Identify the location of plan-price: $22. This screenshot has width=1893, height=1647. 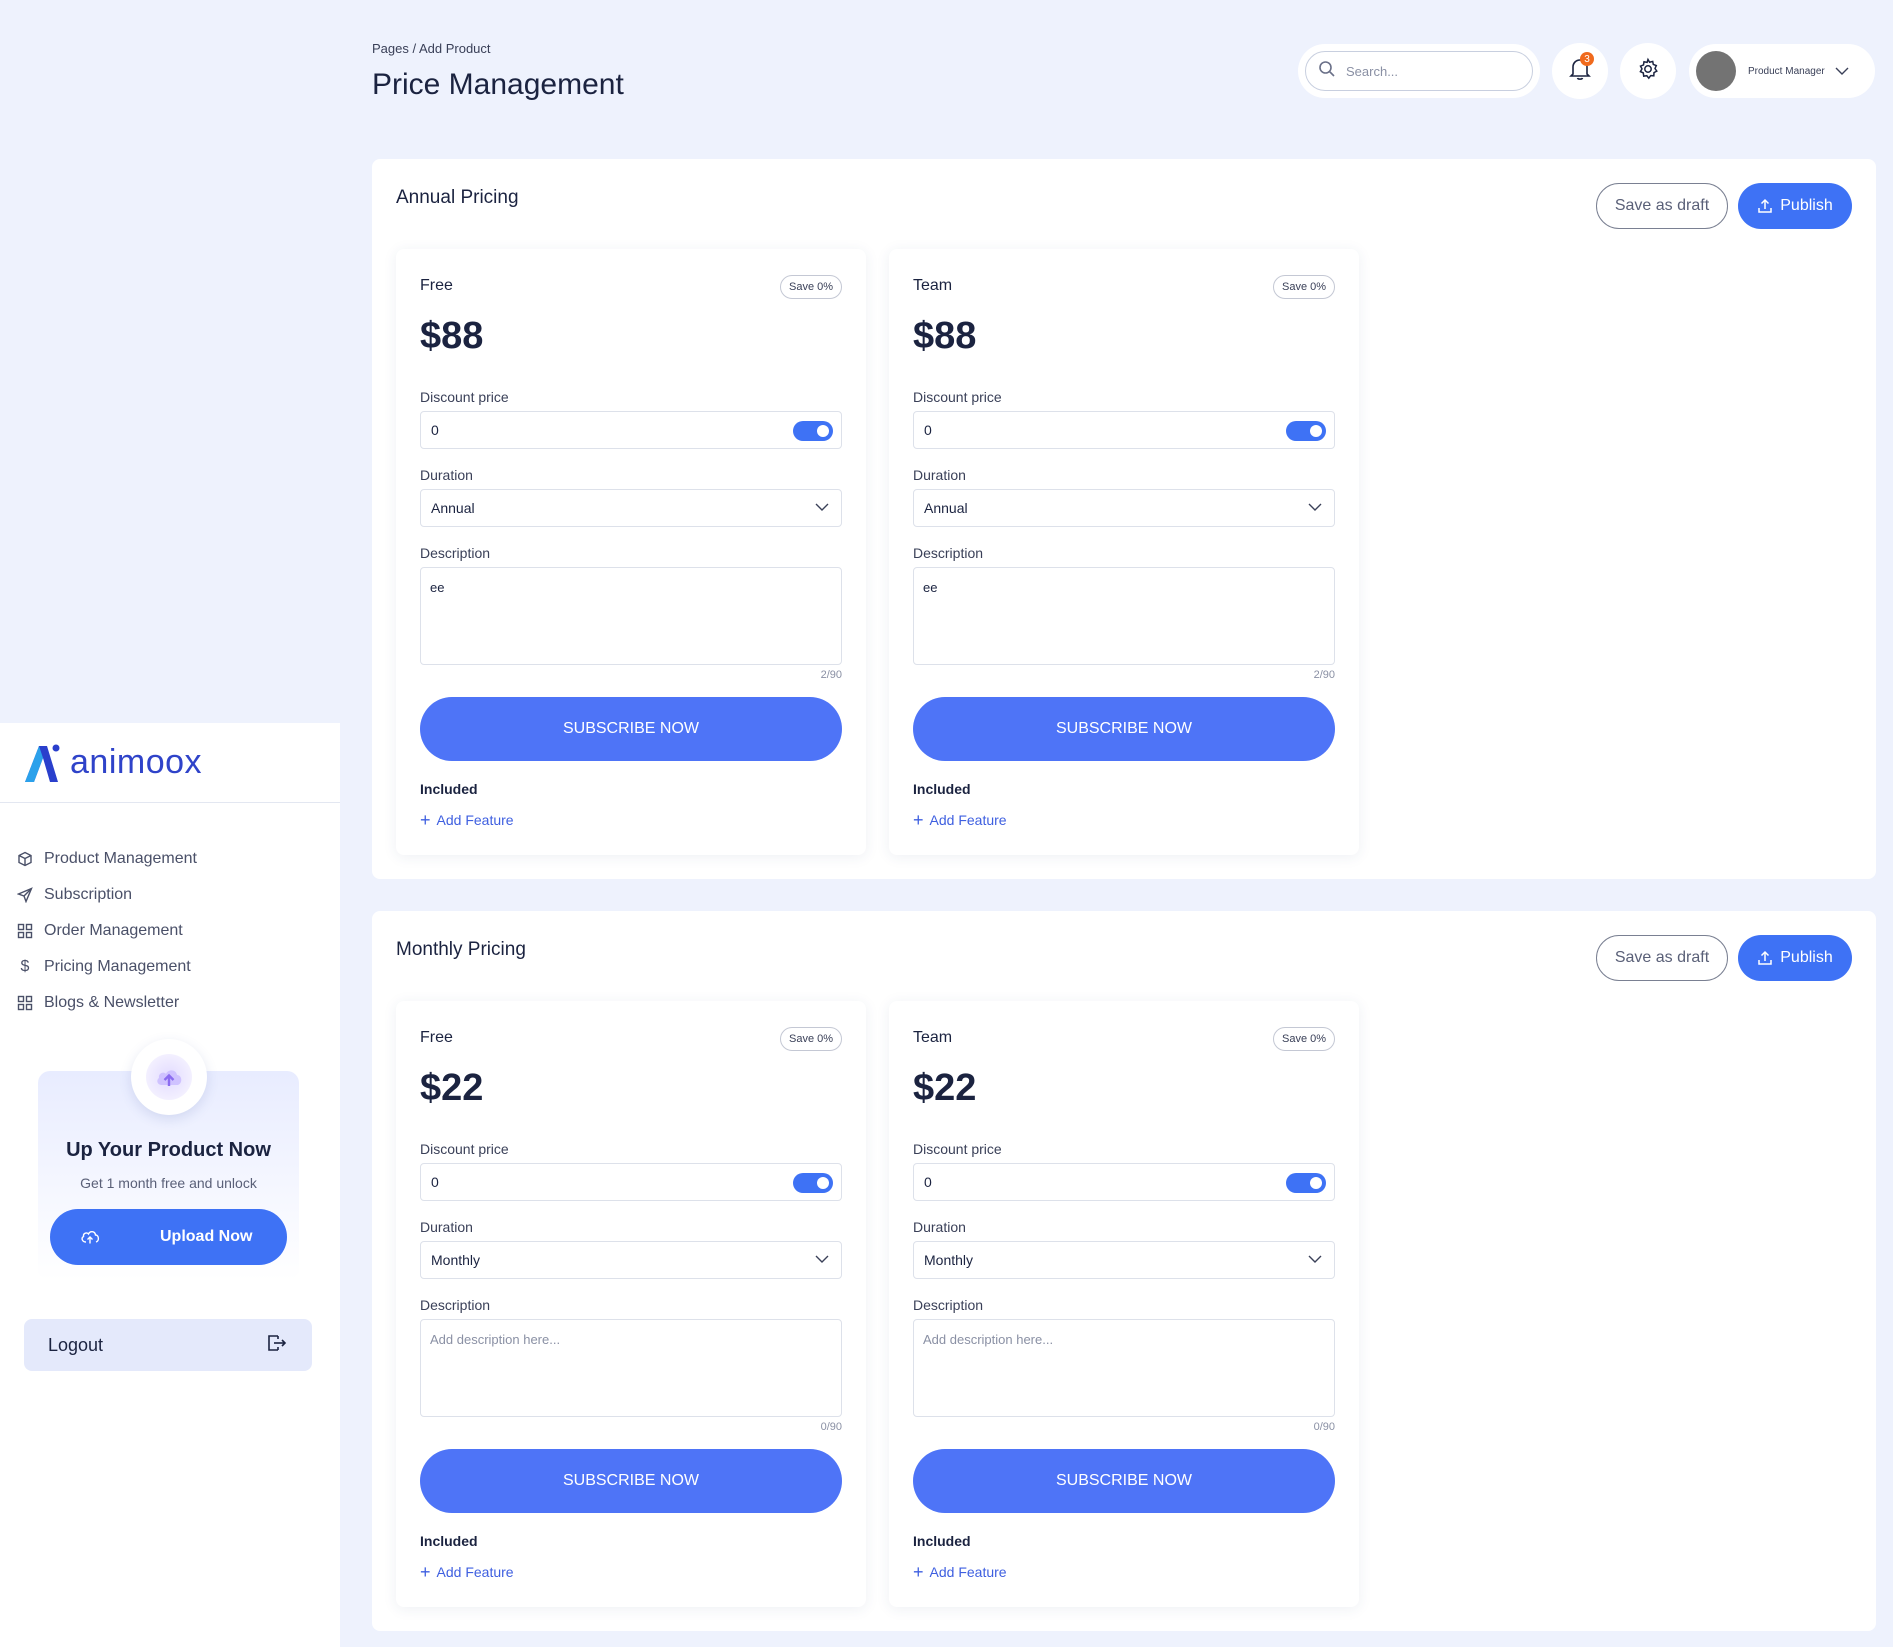
(945, 1088).